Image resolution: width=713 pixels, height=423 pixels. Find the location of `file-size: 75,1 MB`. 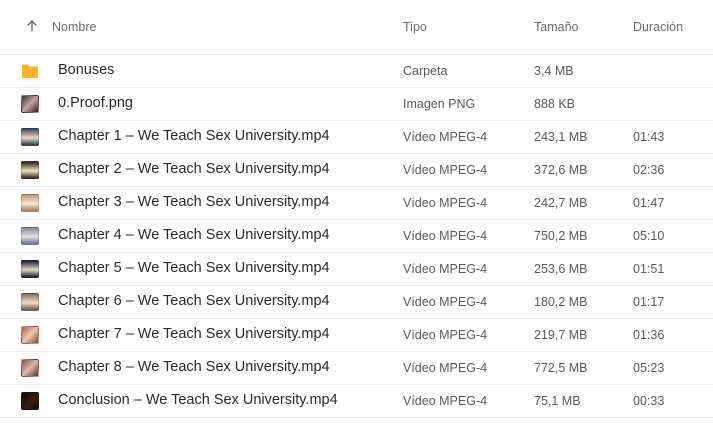

file-size: 75,1 MB is located at coordinates (557, 401).